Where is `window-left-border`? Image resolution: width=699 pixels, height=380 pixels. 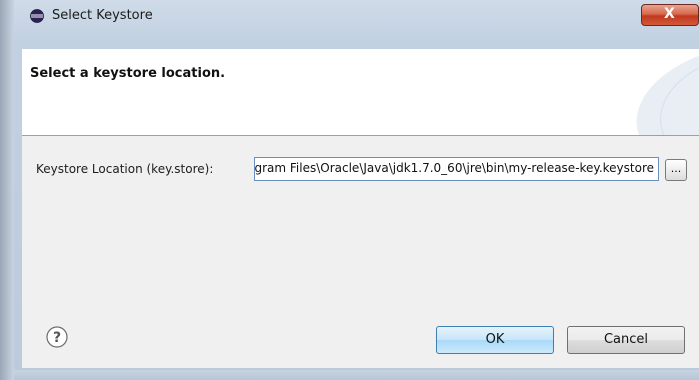
window-left-border is located at coordinates (7, 190).